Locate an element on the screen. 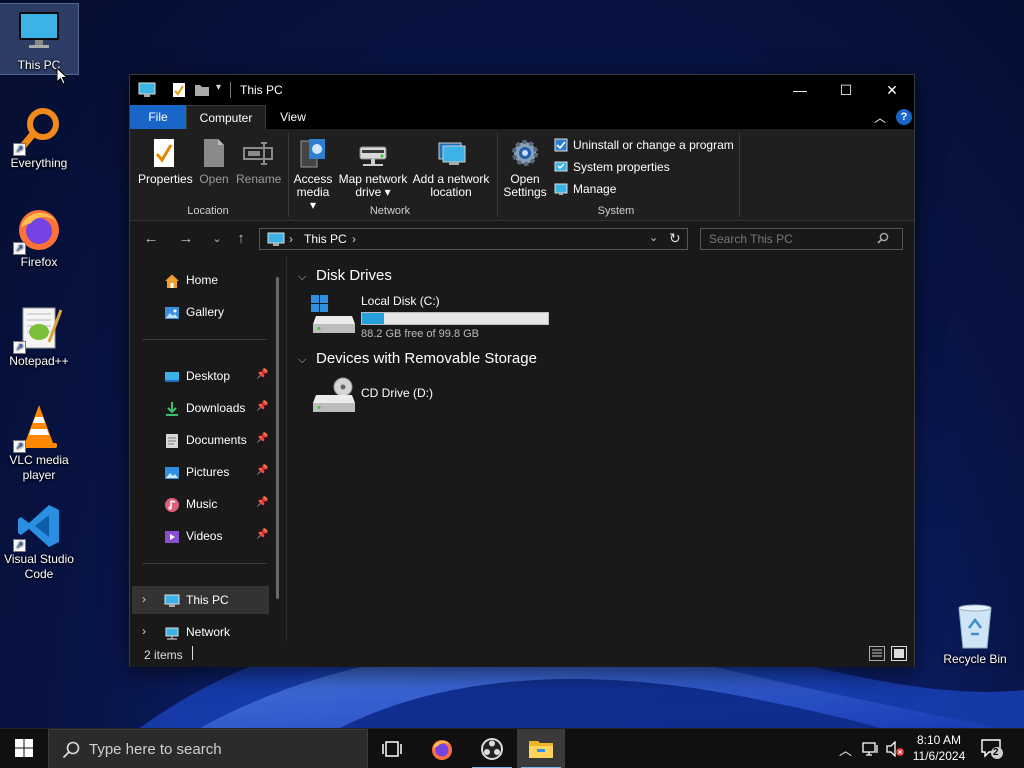  minimize-button: — is located at coordinates (800, 90).